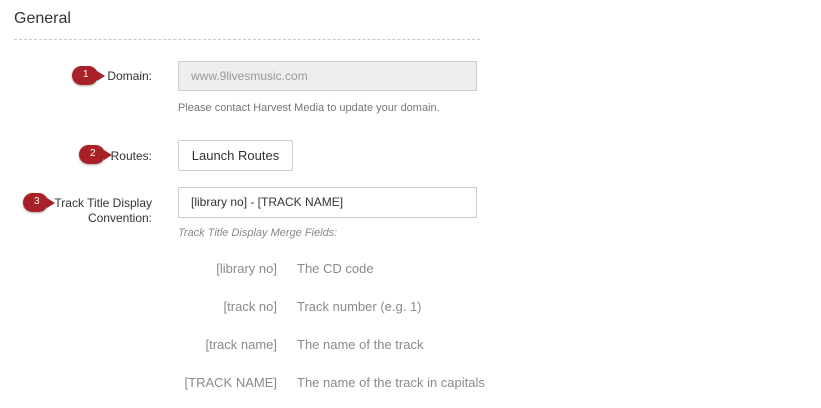 The height and width of the screenshot is (408, 821). Describe the element at coordinates (241, 344) in the screenshot. I see `merge-field-key: [track name]` at that location.